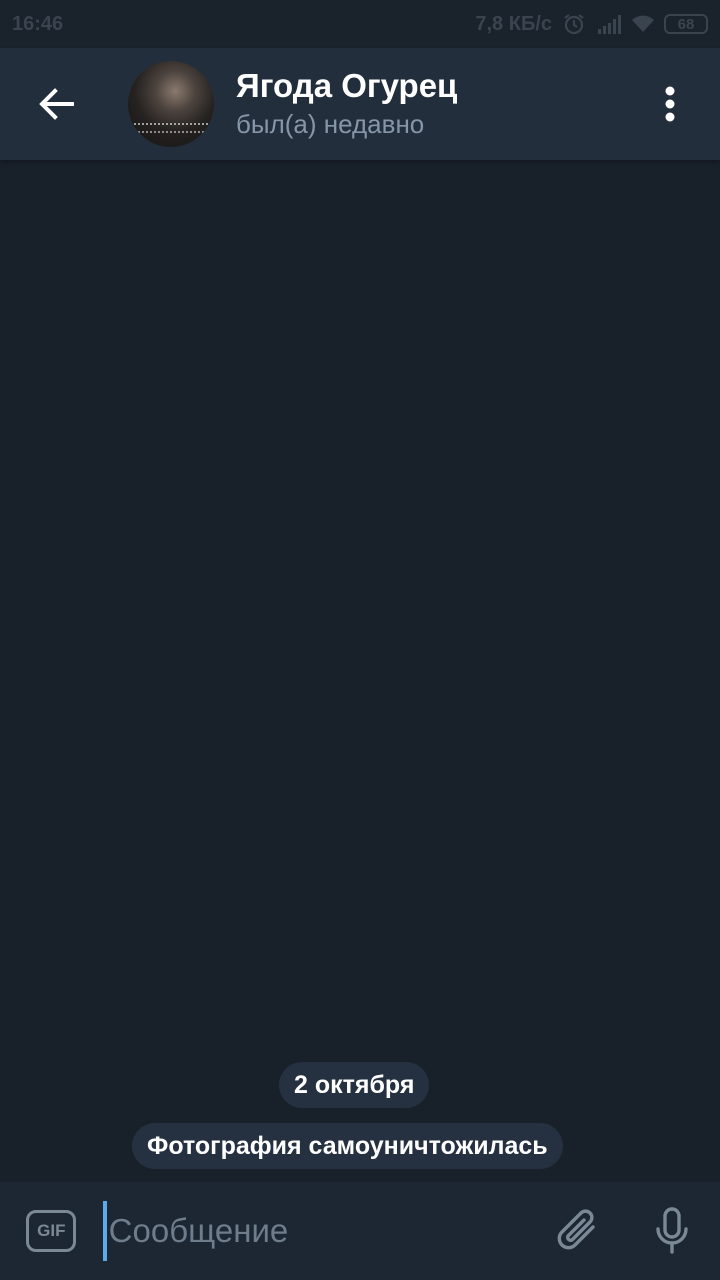 Image resolution: width=720 pixels, height=1280 pixels. I want to click on more-options-button, so click(670, 104).